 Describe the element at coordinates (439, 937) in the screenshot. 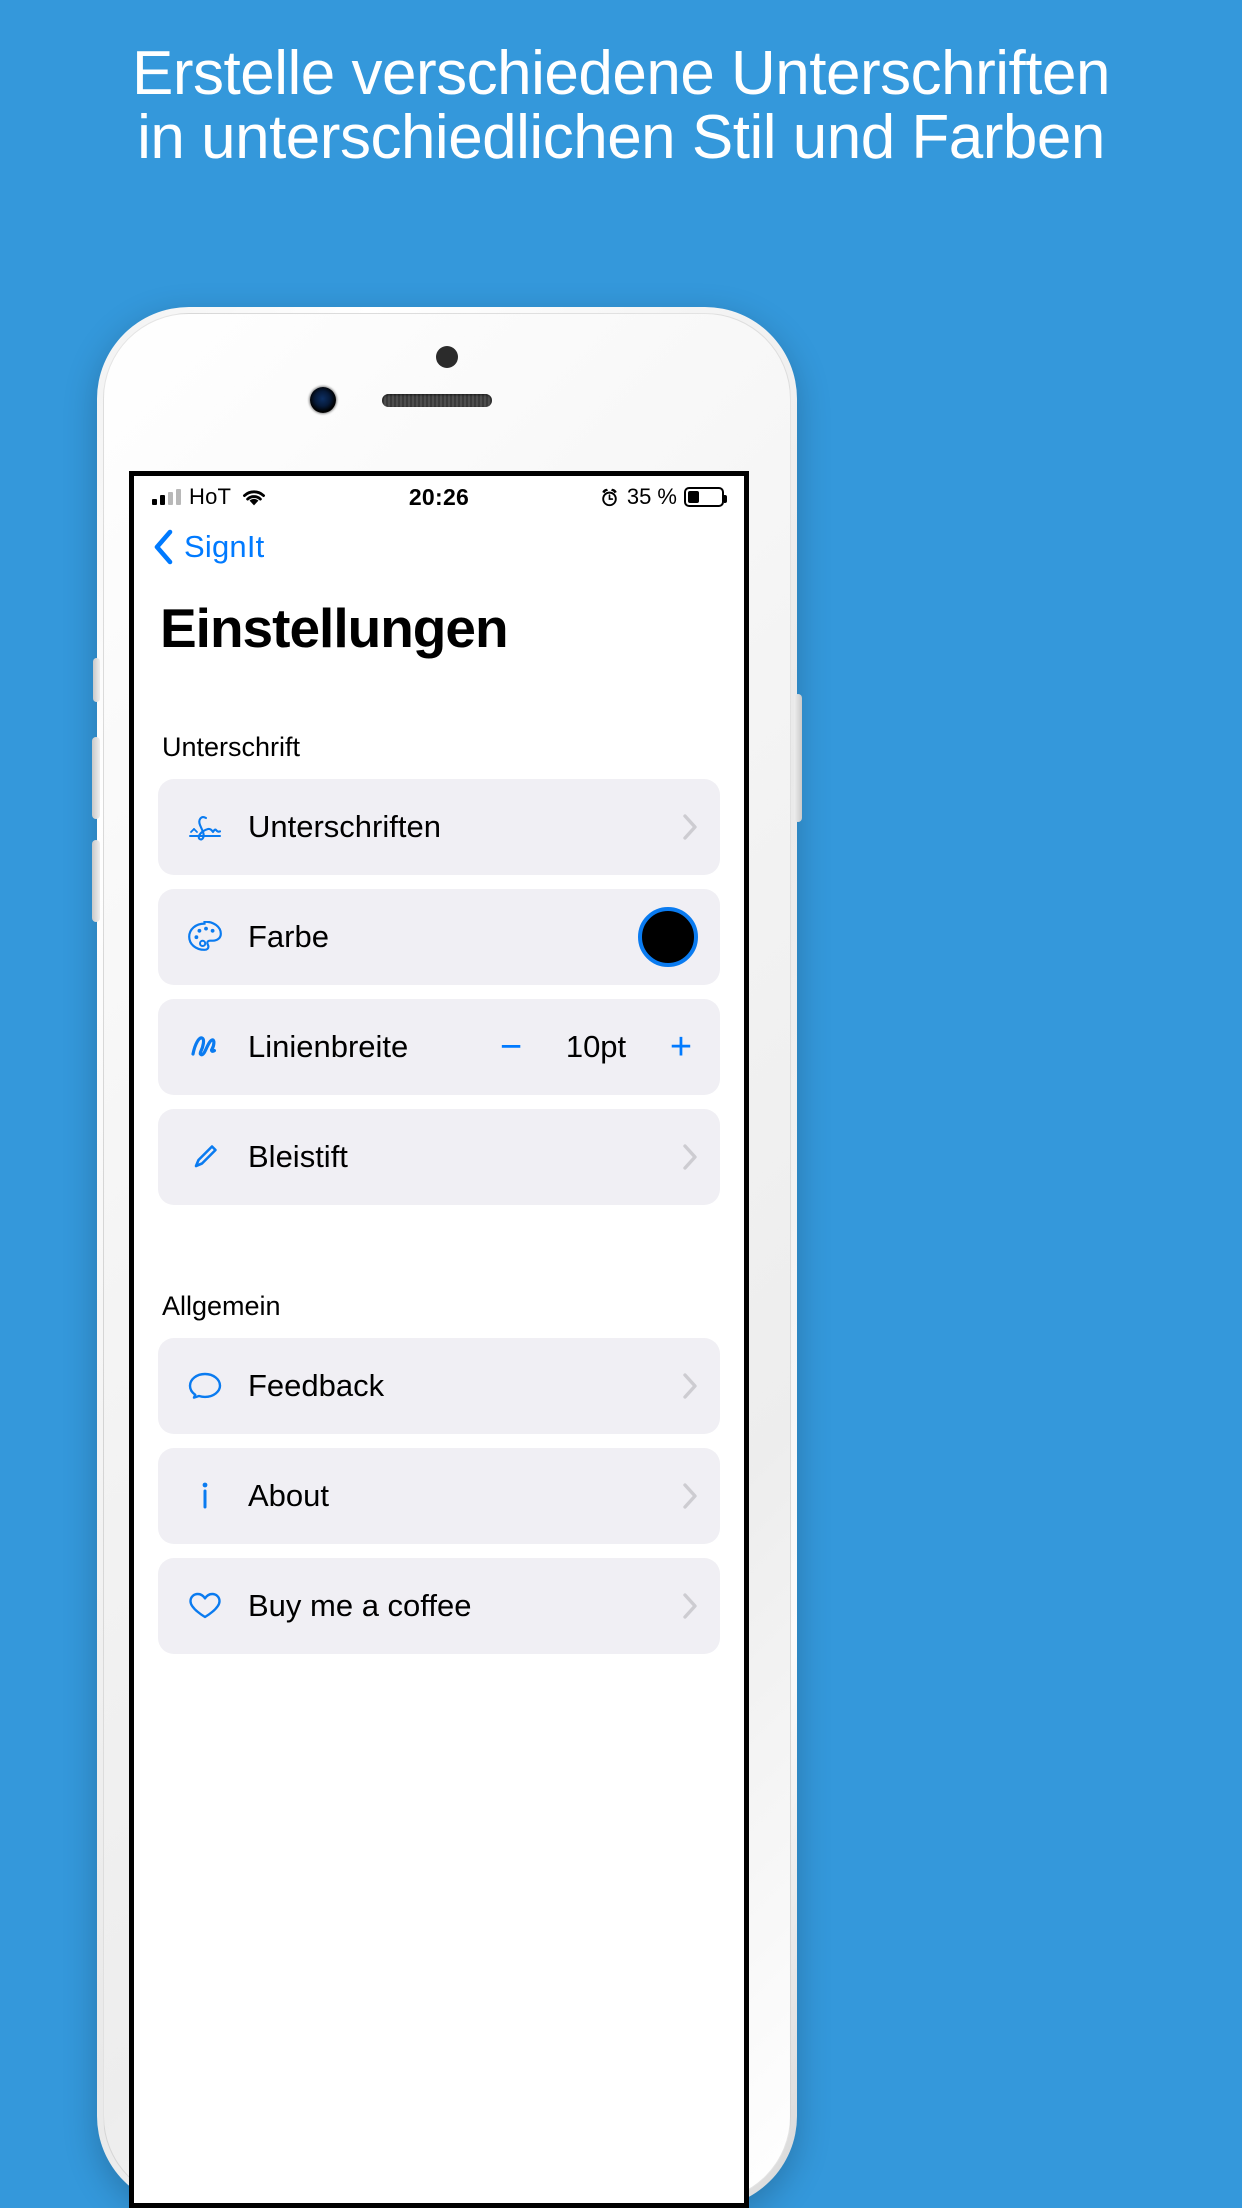

I see `settings-row-farbe: Farbe` at that location.